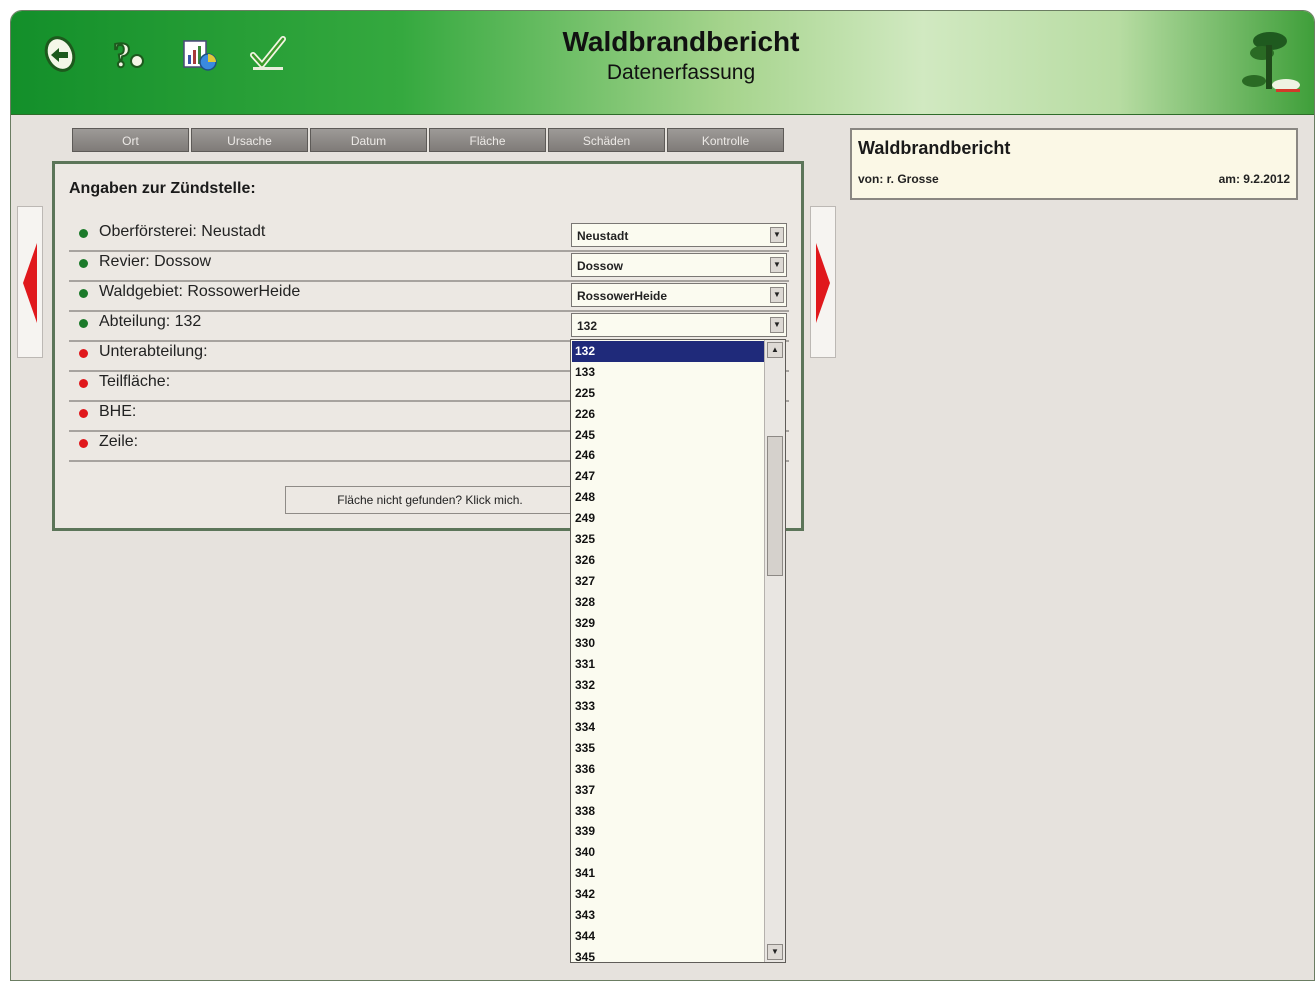 Image resolution: width=1315 pixels, height=981 pixels. I want to click on dropdown-option: 225, so click(668, 393).